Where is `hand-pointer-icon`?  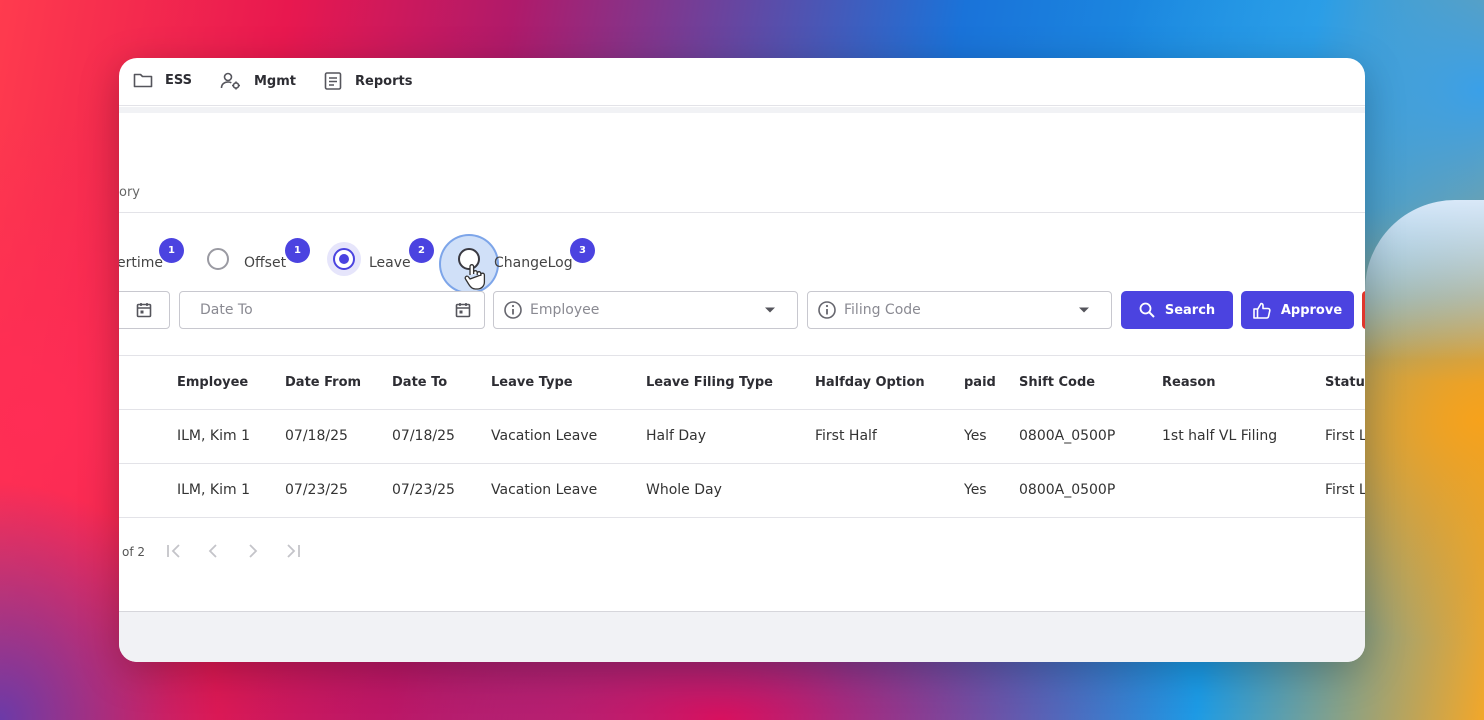 hand-pointer-icon is located at coordinates (475, 277).